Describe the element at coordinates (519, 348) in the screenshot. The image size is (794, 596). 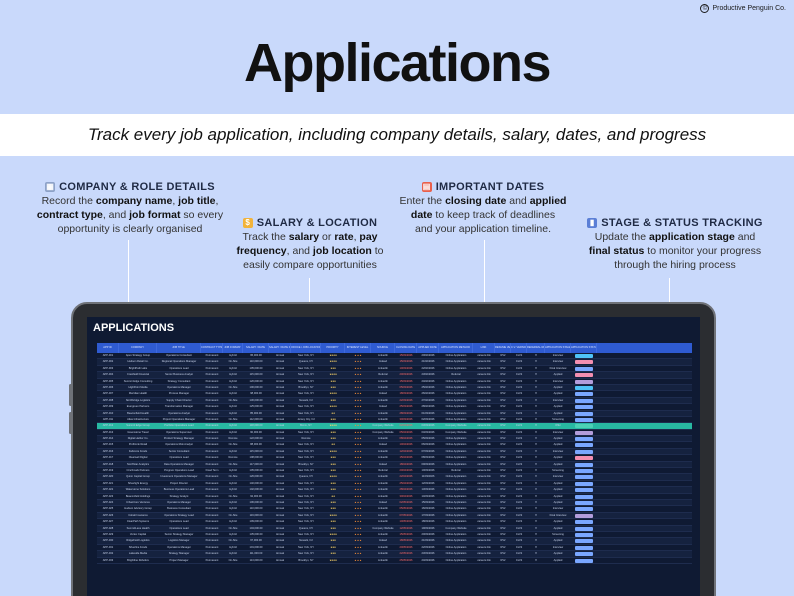
I see `column-header: C.V. VERSION` at that location.